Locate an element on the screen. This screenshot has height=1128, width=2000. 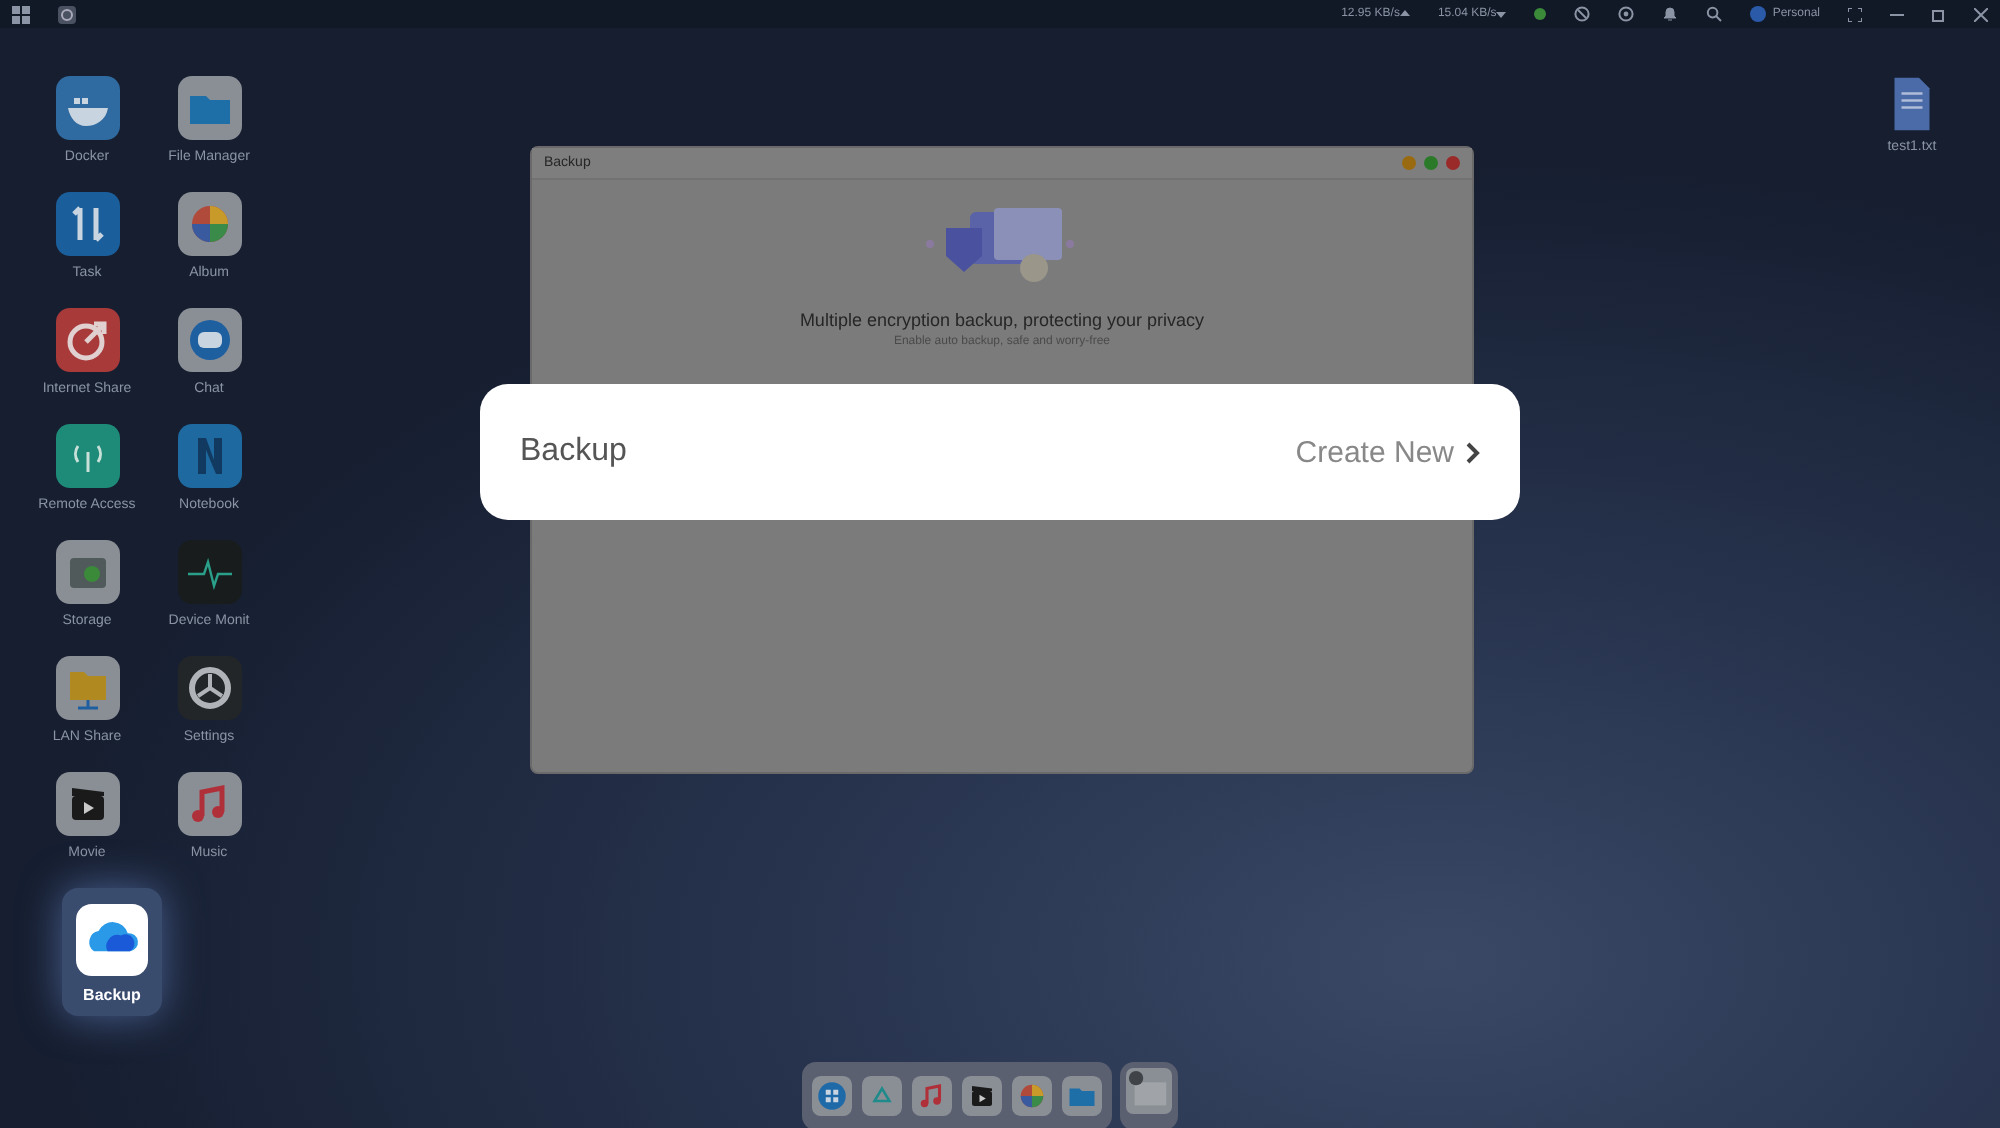
window-thumbnail-icon is located at coordinates (1149, 1091).